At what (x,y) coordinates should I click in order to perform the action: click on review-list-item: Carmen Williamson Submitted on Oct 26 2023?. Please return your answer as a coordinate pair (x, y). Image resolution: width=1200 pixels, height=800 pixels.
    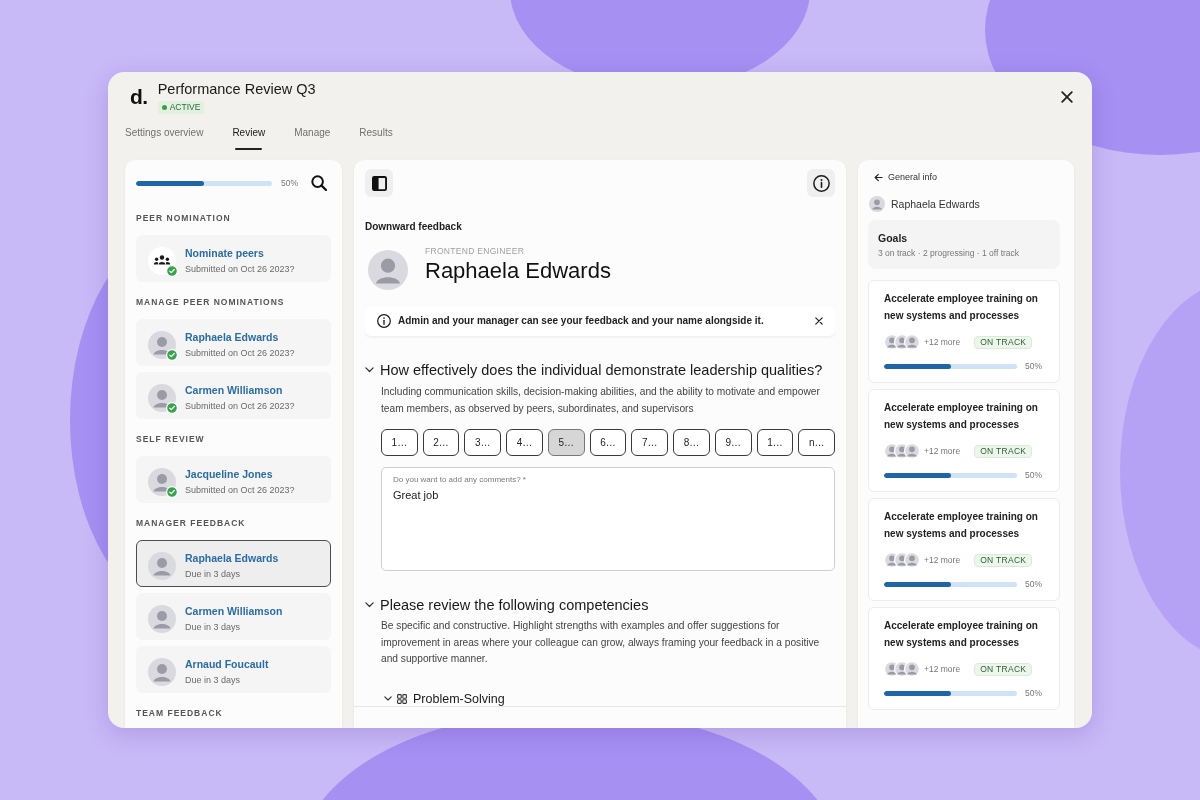
    Looking at the image, I should click on (233, 395).